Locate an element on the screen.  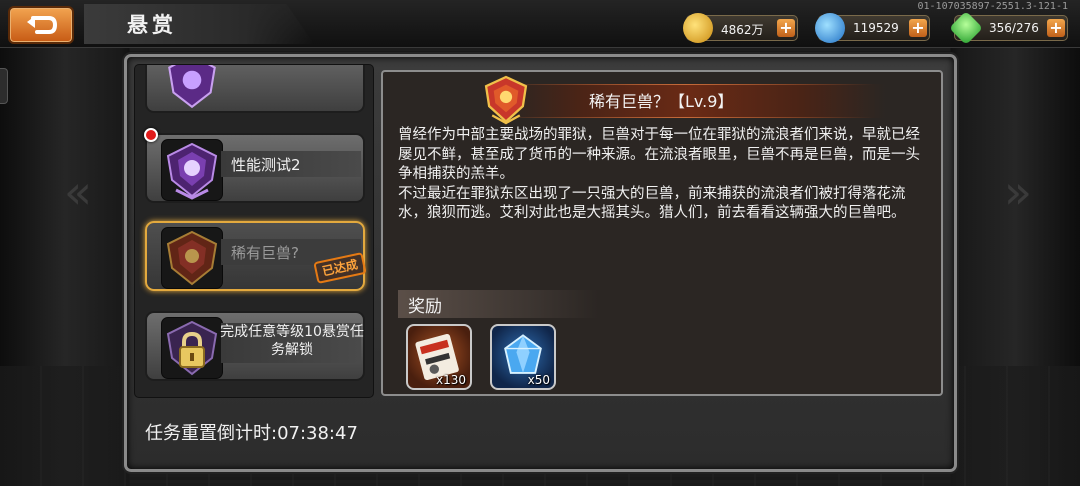
back-arrow-icon is located at coordinates (42, 25).